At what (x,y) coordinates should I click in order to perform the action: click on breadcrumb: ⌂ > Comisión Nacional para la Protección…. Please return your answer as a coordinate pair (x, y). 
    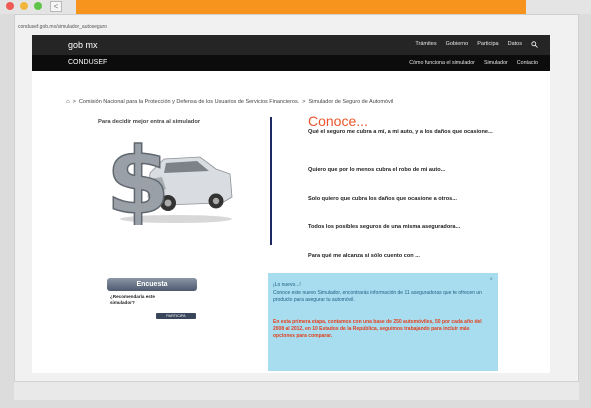
    Looking at the image, I should click on (229, 102).